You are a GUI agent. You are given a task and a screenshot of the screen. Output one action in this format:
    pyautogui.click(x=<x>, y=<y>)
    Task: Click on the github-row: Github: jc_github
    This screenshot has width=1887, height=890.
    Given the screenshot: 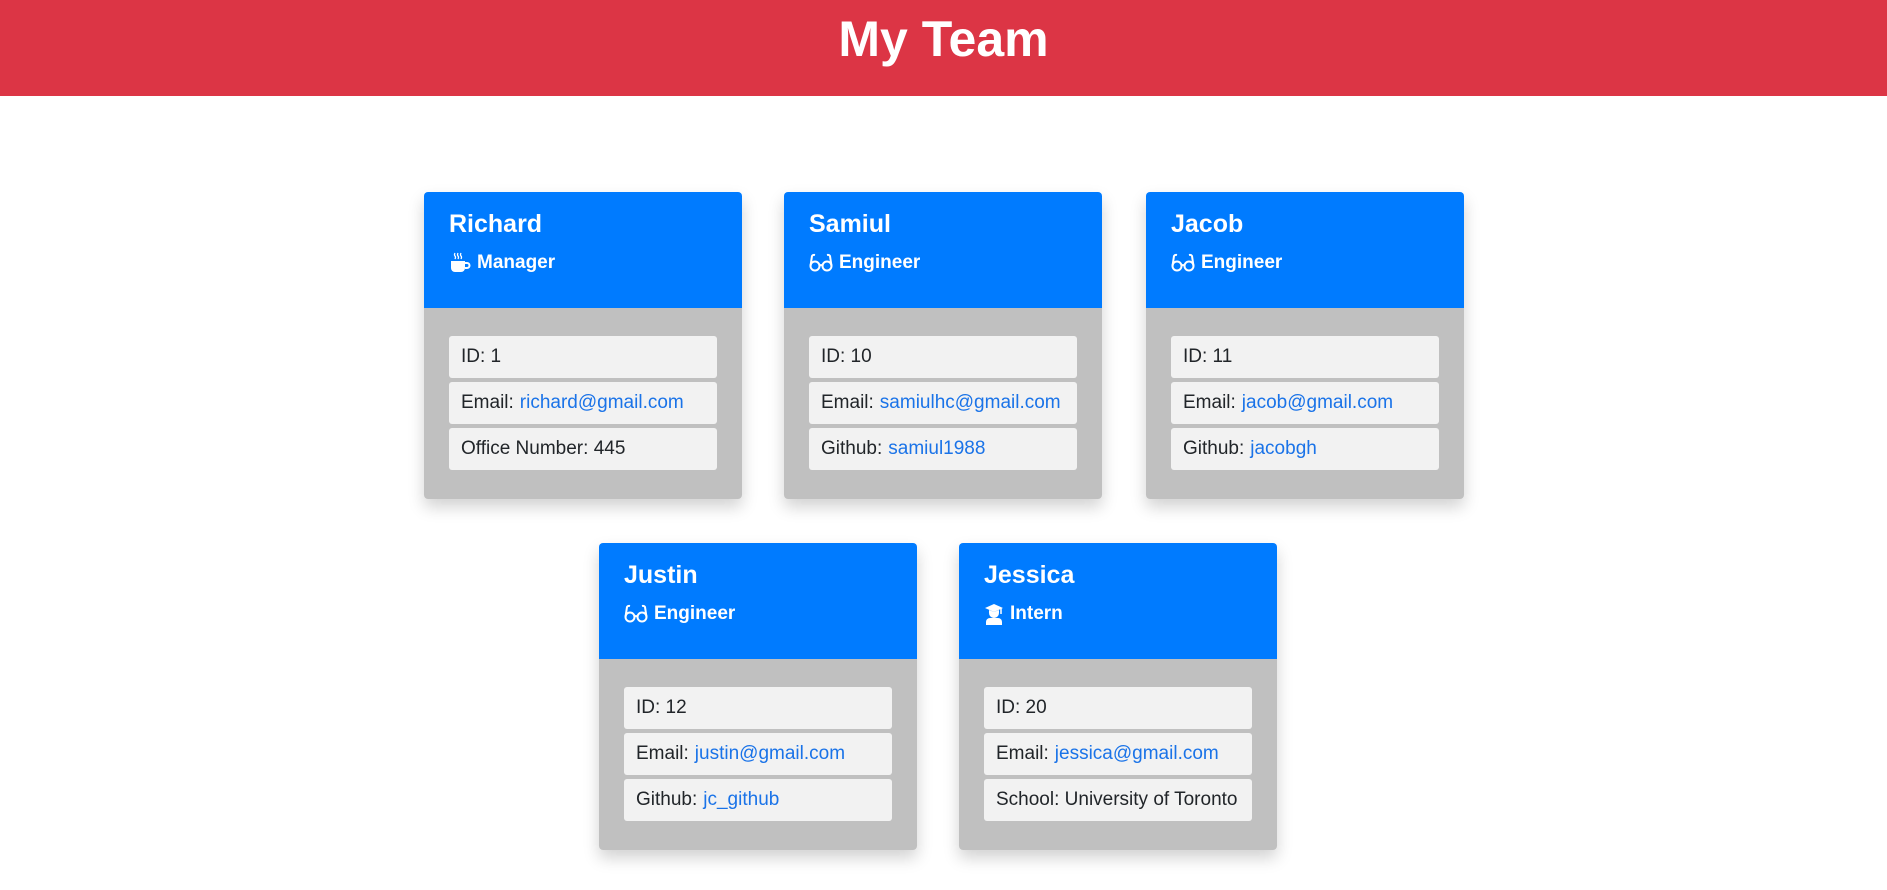 What is the action you would take?
    pyautogui.click(x=758, y=800)
    